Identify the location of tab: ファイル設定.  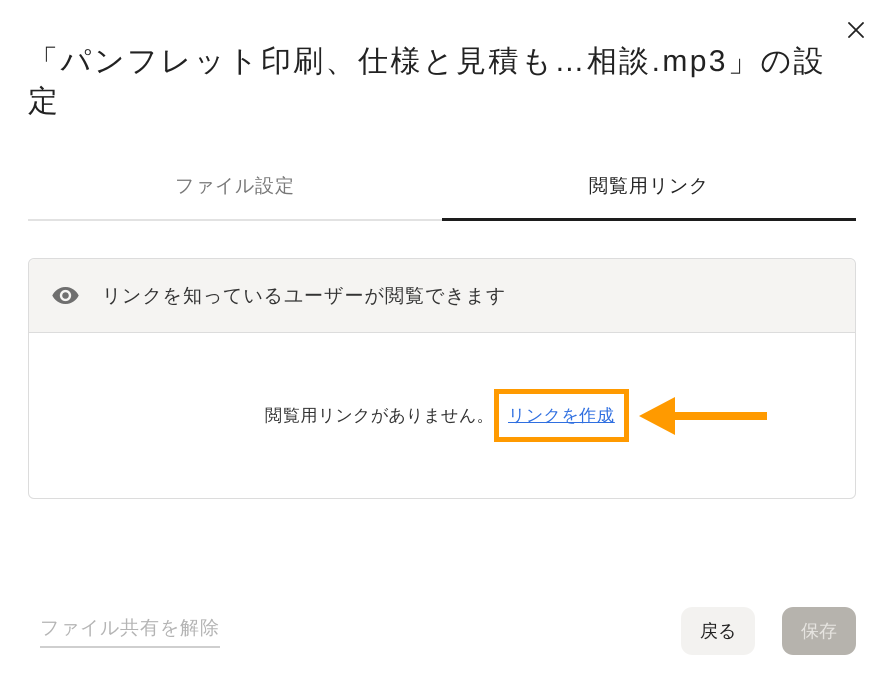
(235, 193).